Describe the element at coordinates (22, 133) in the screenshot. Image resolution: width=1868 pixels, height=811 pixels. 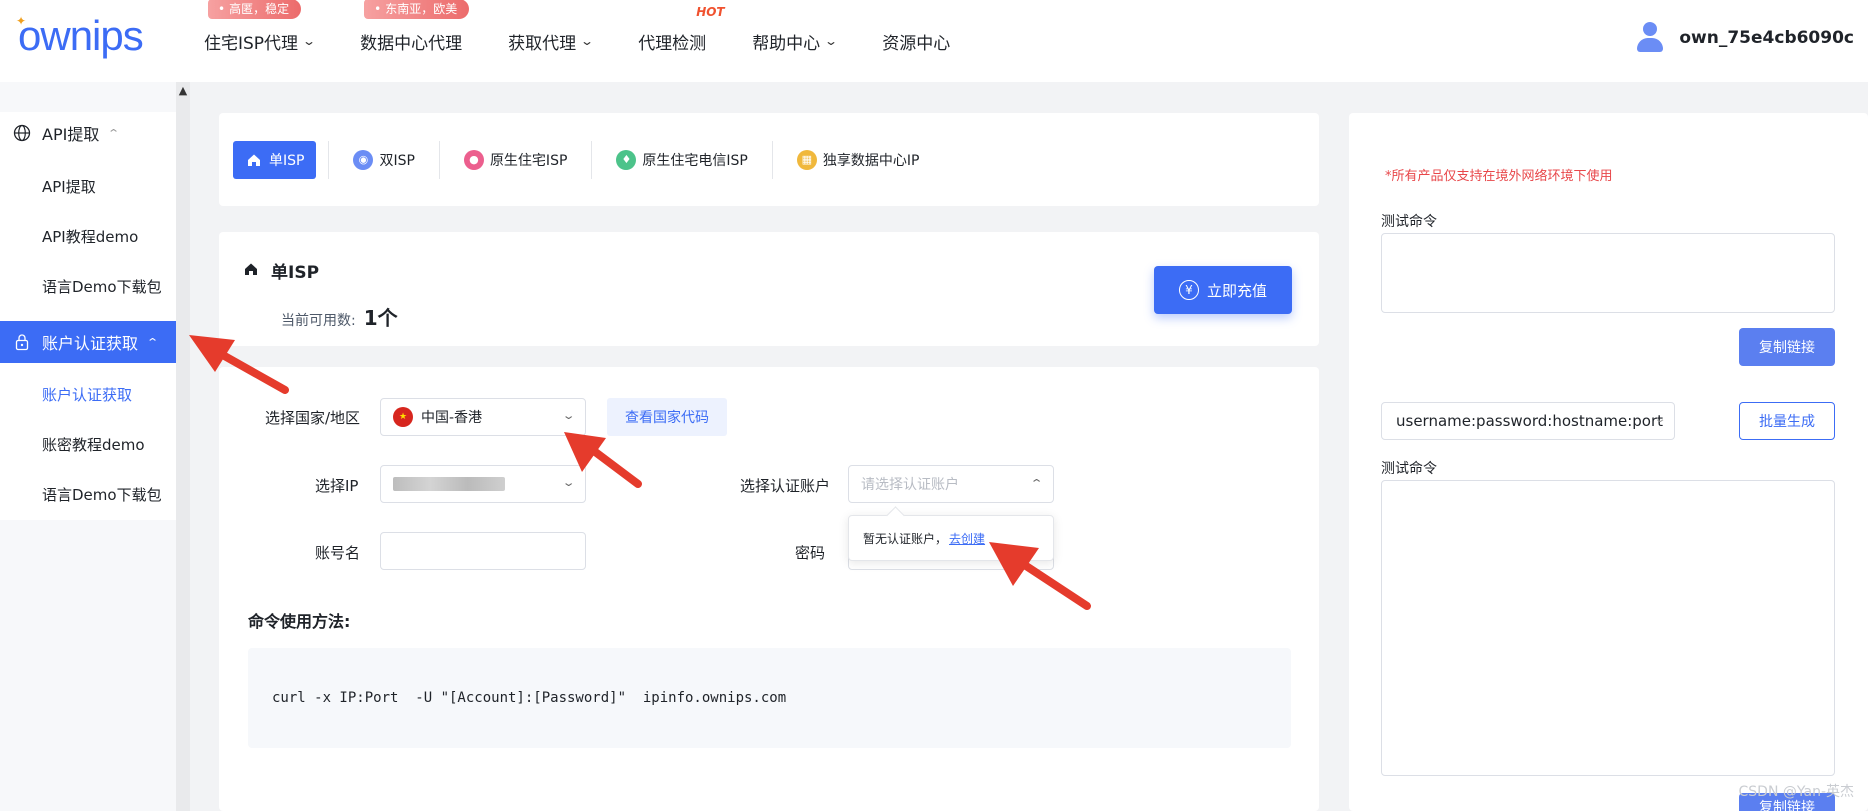
I see `globe-icon` at that location.